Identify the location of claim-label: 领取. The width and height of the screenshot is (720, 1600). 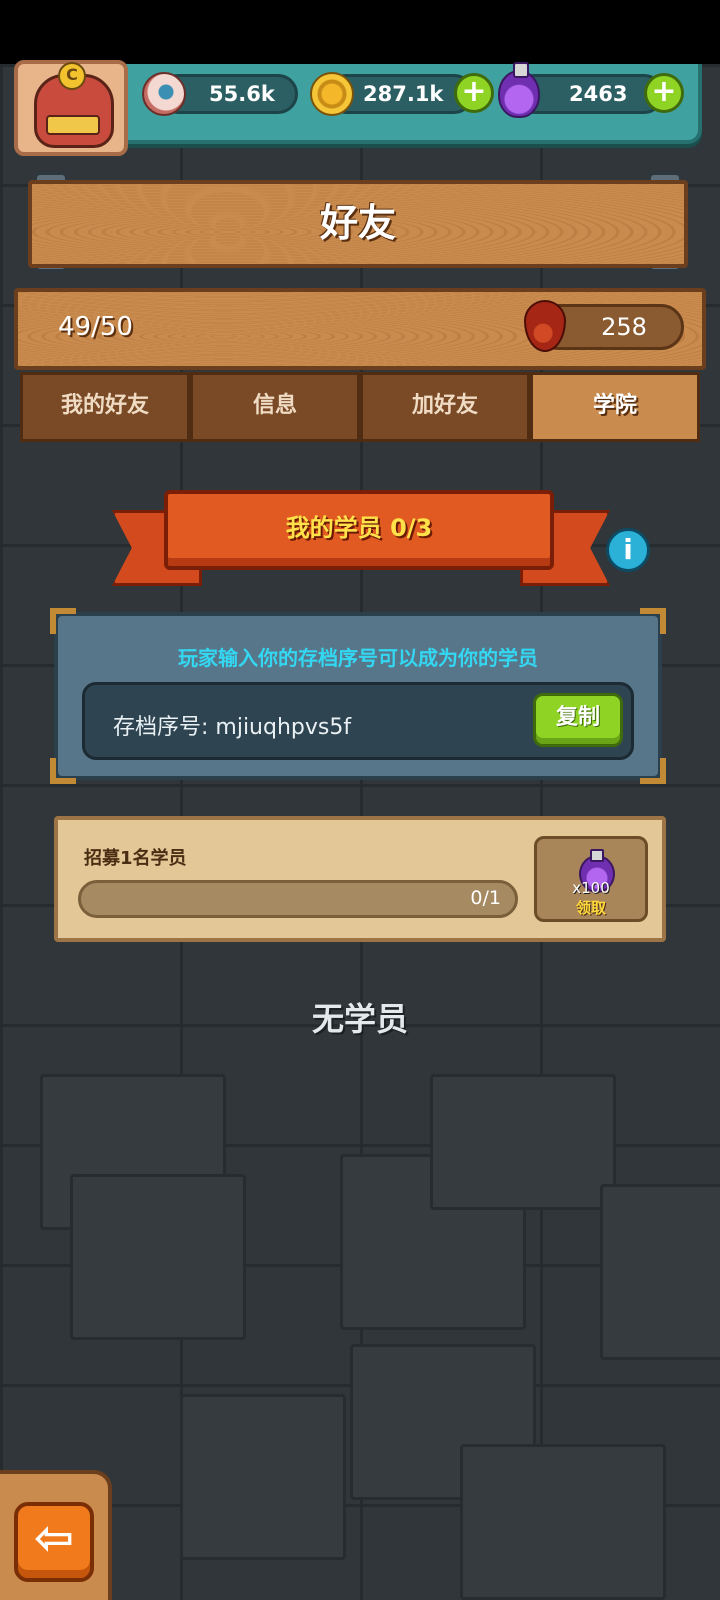
(590, 908).